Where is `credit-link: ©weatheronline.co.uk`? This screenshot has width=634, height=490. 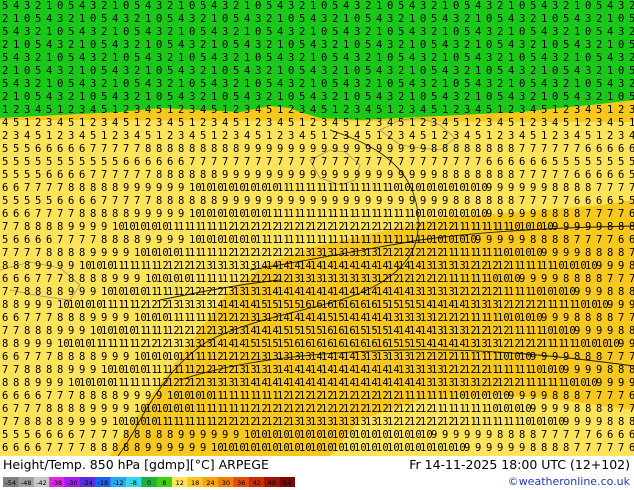
credit-link: ©weatheronline.co.uk is located at coordinates (569, 482).